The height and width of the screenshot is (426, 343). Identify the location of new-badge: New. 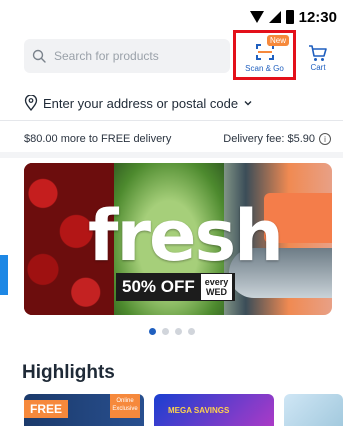
(277, 40).